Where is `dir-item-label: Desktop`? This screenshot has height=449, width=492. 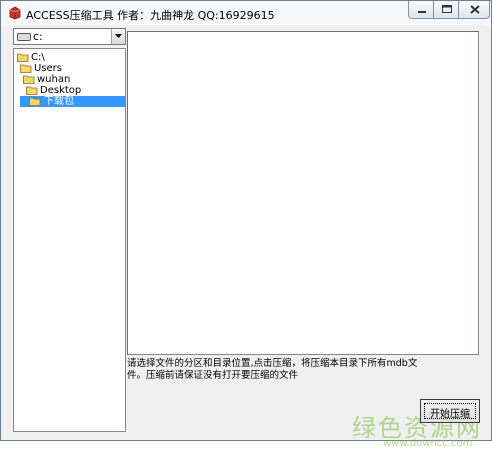 dir-item-label: Desktop is located at coordinates (61, 90).